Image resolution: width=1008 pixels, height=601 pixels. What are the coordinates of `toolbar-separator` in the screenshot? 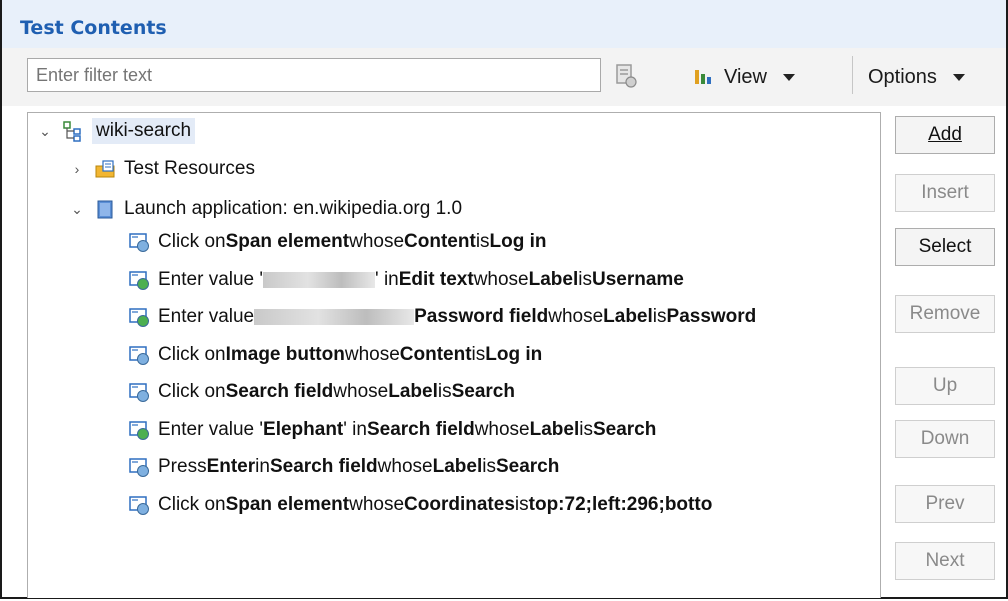 It's located at (852, 75).